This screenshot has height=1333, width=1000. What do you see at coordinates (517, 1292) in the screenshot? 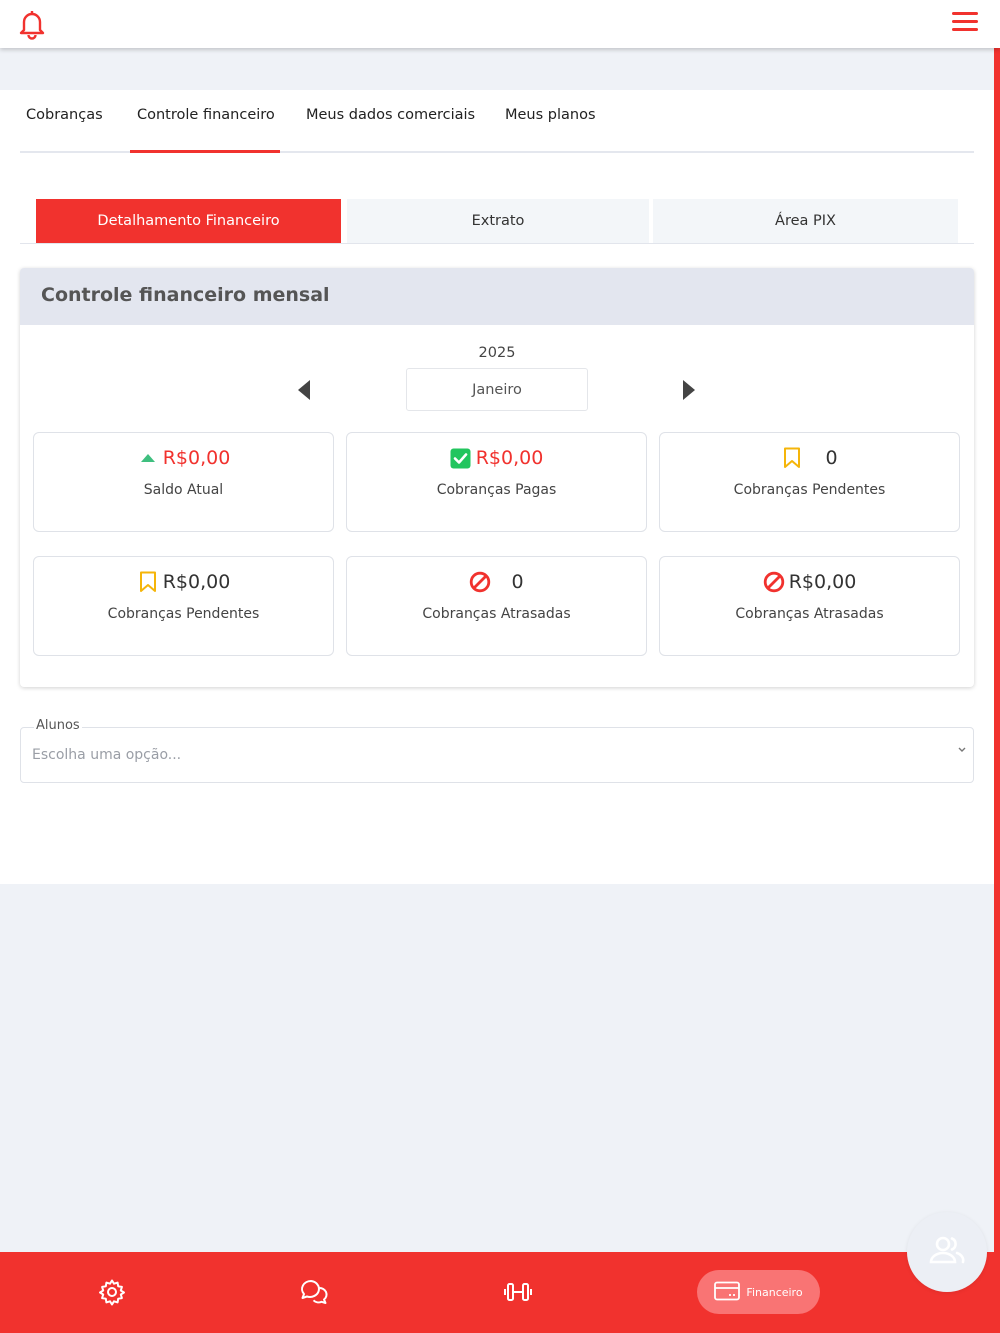
I see `dumbbell-icon` at bounding box center [517, 1292].